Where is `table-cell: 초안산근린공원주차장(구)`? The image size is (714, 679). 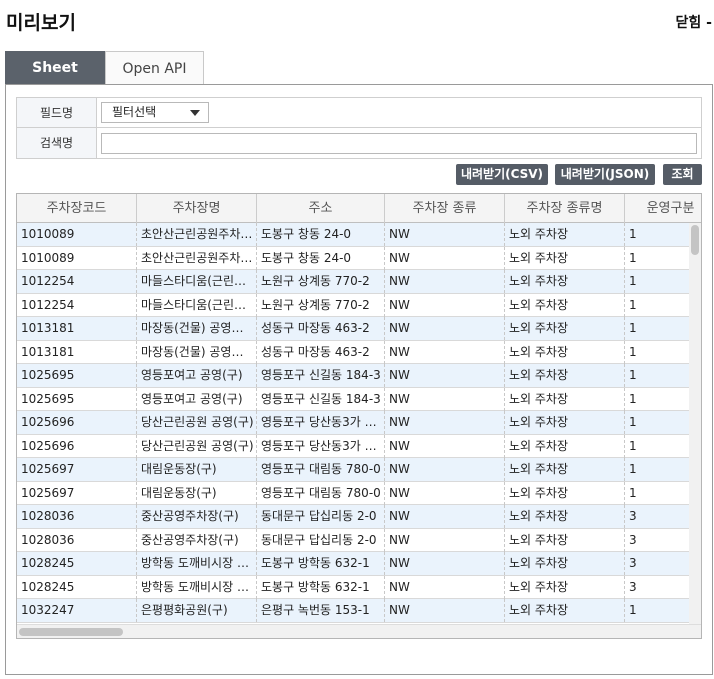 table-cell: 초안산근린공원주차장(구) is located at coordinates (197, 258).